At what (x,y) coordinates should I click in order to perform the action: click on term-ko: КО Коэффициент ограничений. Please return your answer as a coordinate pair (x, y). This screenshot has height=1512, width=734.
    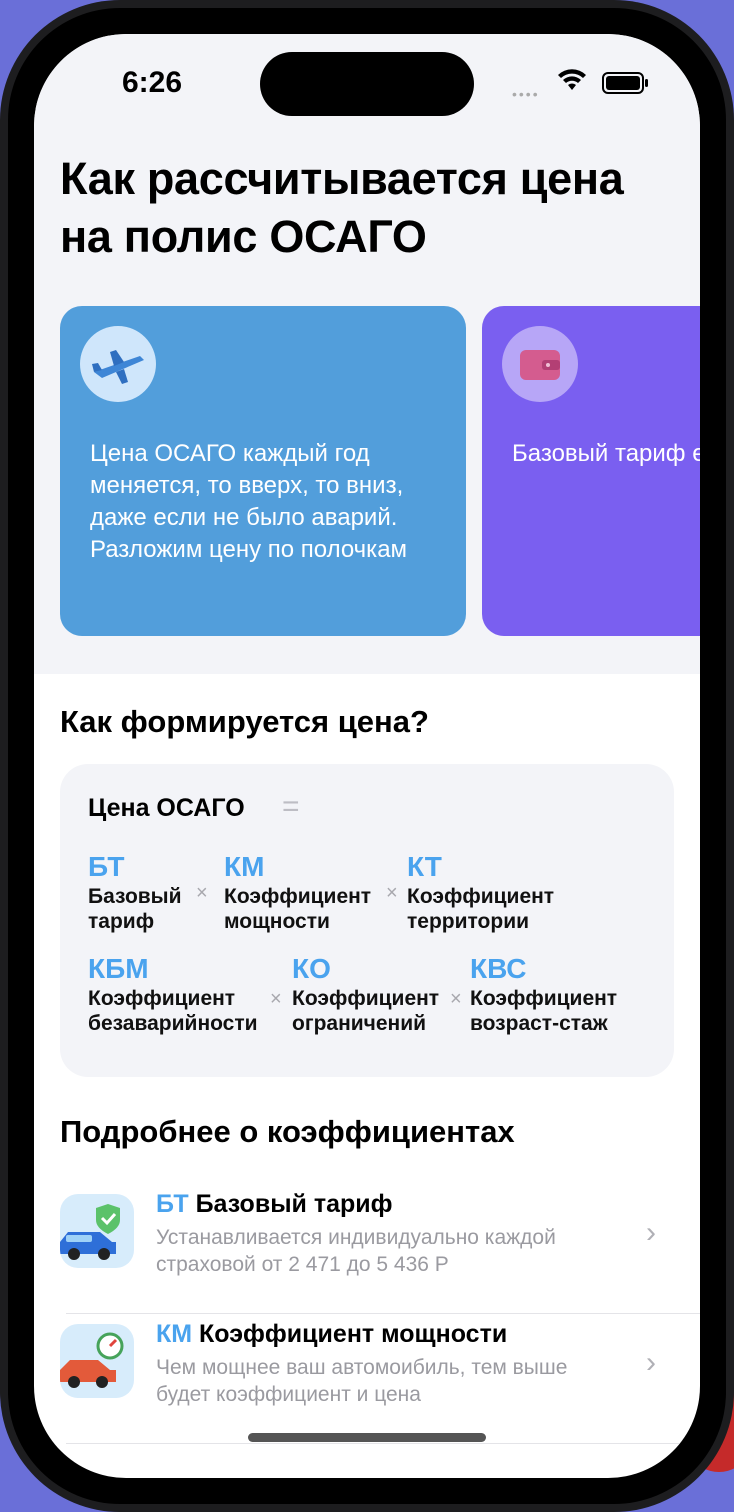
    Looking at the image, I should click on (365, 994).